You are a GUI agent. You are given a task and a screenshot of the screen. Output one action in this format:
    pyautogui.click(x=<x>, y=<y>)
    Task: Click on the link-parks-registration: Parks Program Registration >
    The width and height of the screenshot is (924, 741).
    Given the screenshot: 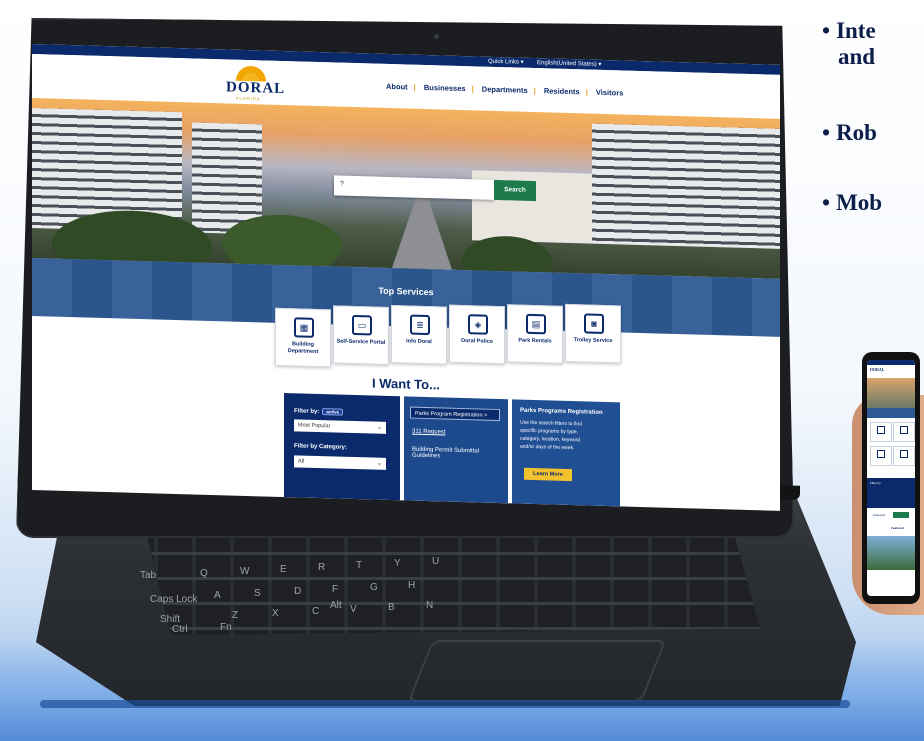 What is the action you would take?
    pyautogui.click(x=455, y=414)
    